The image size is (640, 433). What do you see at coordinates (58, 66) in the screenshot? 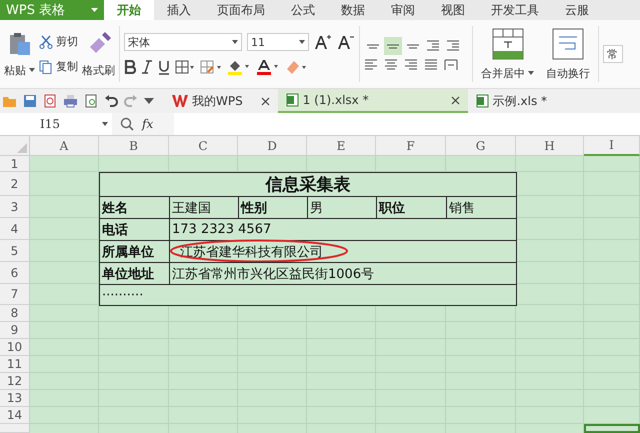
I see `copy-button: 复制` at bounding box center [58, 66].